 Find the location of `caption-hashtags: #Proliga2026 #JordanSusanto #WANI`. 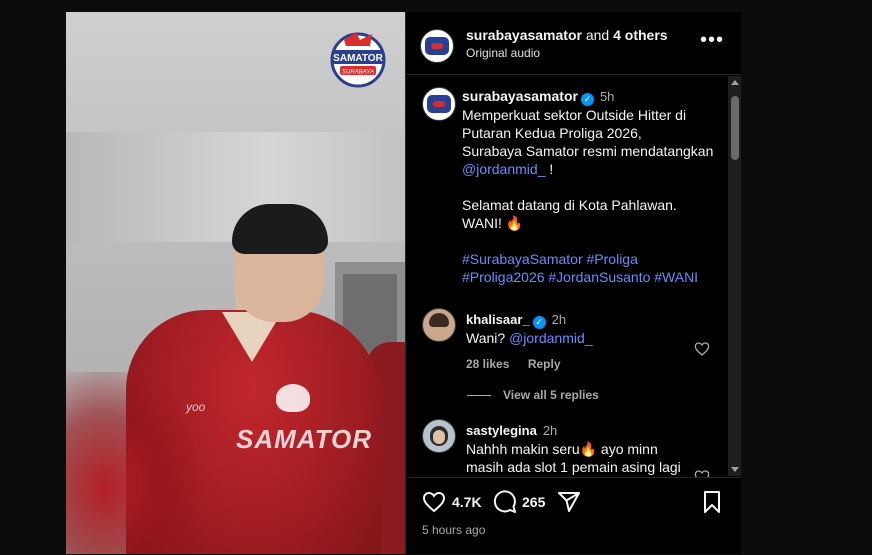

caption-hashtags: #Proliga2026 #JordanSusanto #WANI is located at coordinates (592, 277).